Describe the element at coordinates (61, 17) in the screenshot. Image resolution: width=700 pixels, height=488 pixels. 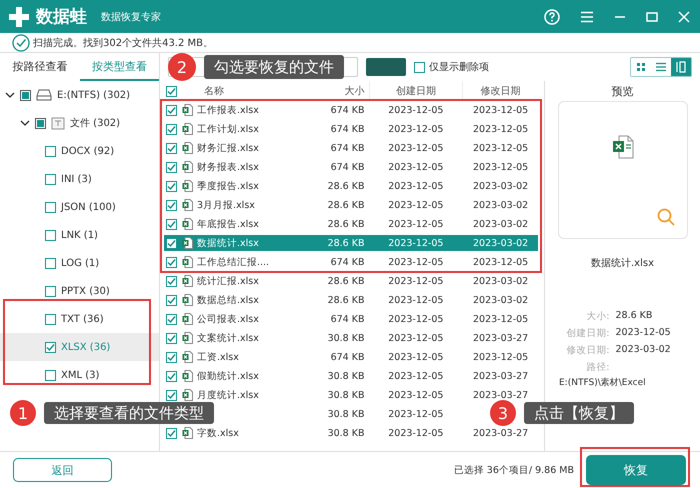
I see `app-logo-text: 数据蛙` at that location.